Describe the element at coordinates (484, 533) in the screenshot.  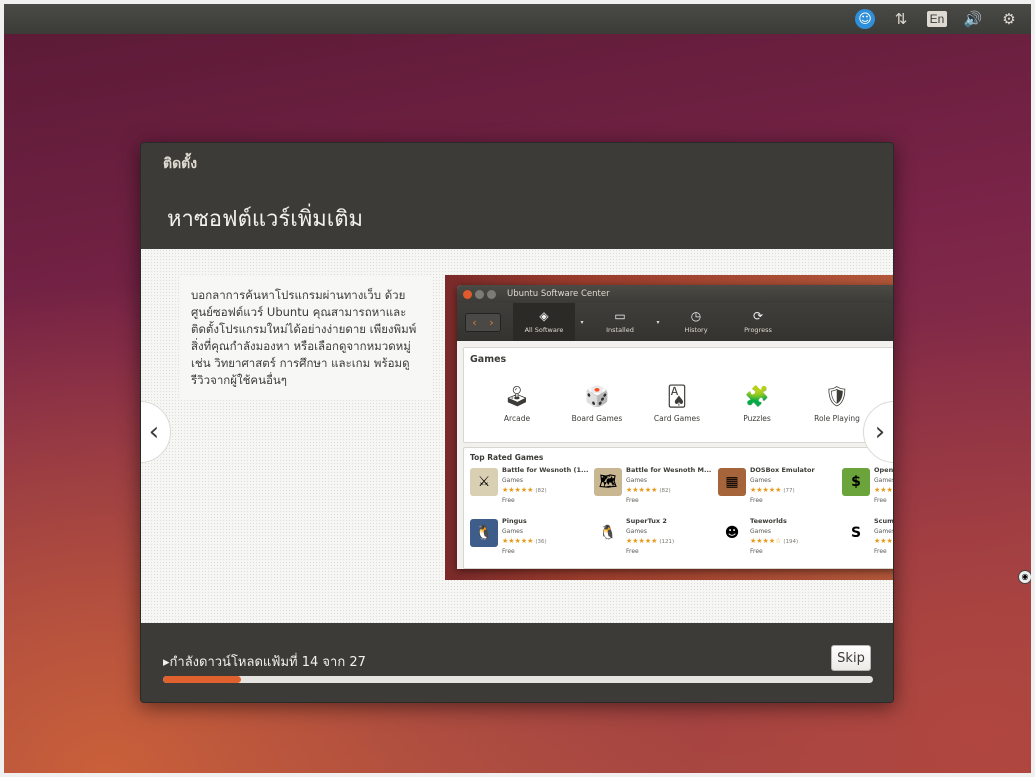
I see `pingus-icon: 🐧` at that location.